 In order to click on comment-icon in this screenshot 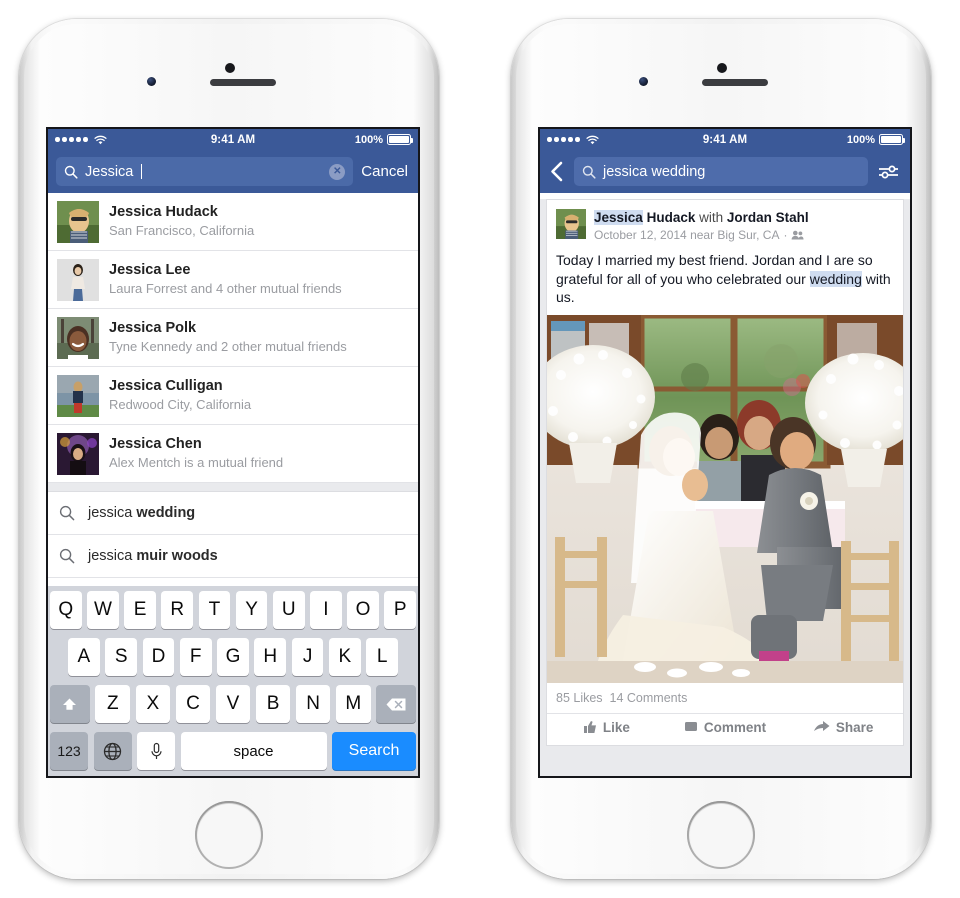, I will do `click(691, 727)`.